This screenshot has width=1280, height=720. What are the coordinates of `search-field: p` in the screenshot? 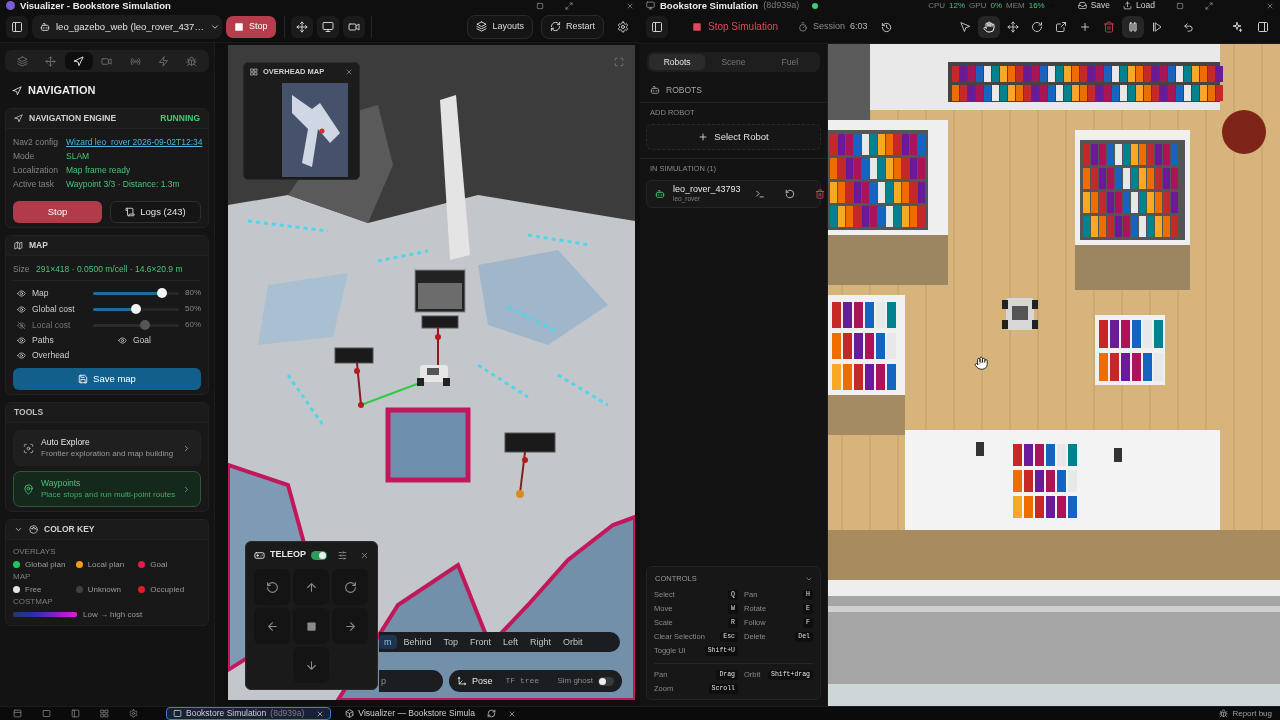 It's located at (411, 681).